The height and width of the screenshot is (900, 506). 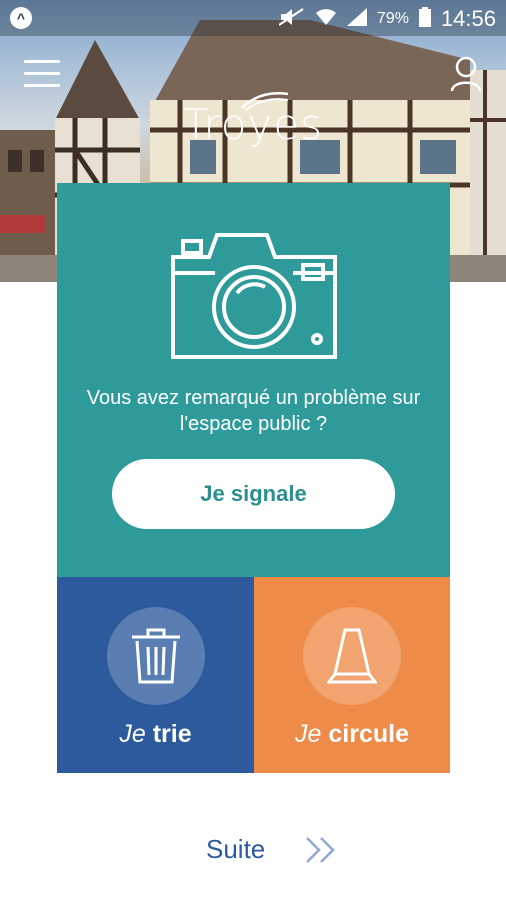 I want to click on next-label: Suite, so click(x=236, y=849).